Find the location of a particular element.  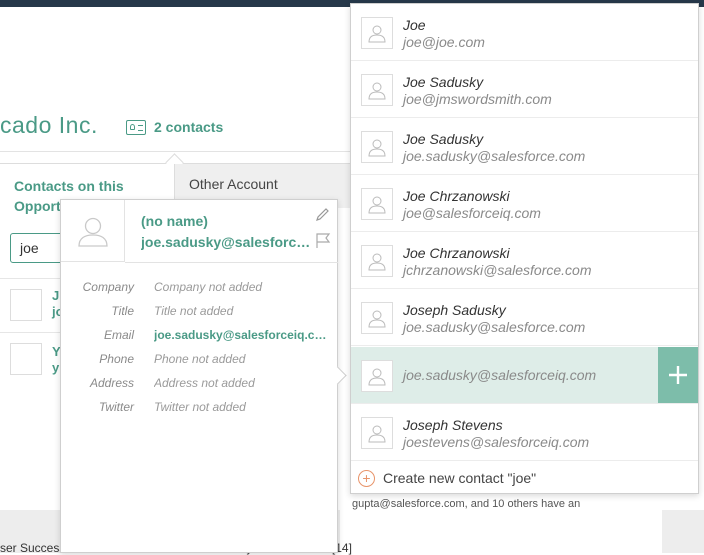

suggestion-name: Joseph Stevens is located at coordinates (453, 425).